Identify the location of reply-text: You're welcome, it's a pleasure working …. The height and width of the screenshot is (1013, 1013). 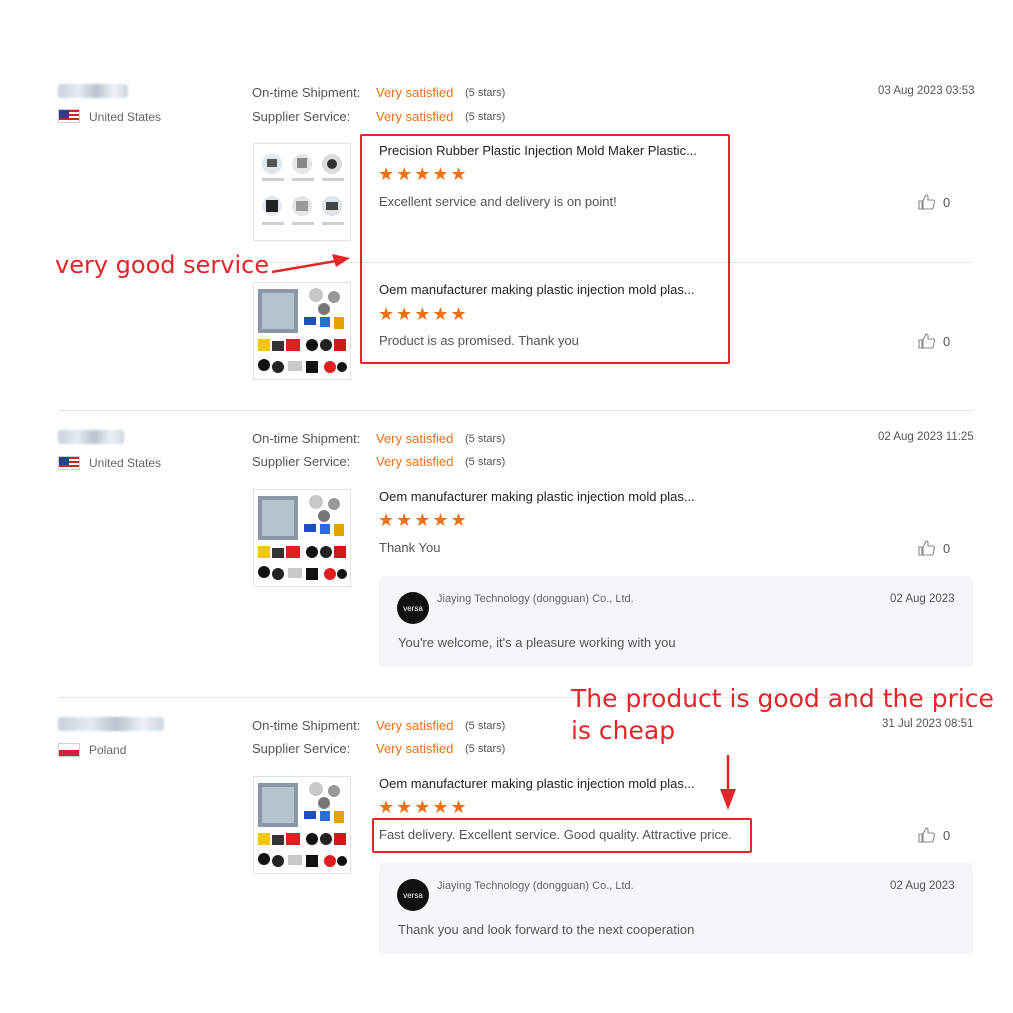
(537, 642).